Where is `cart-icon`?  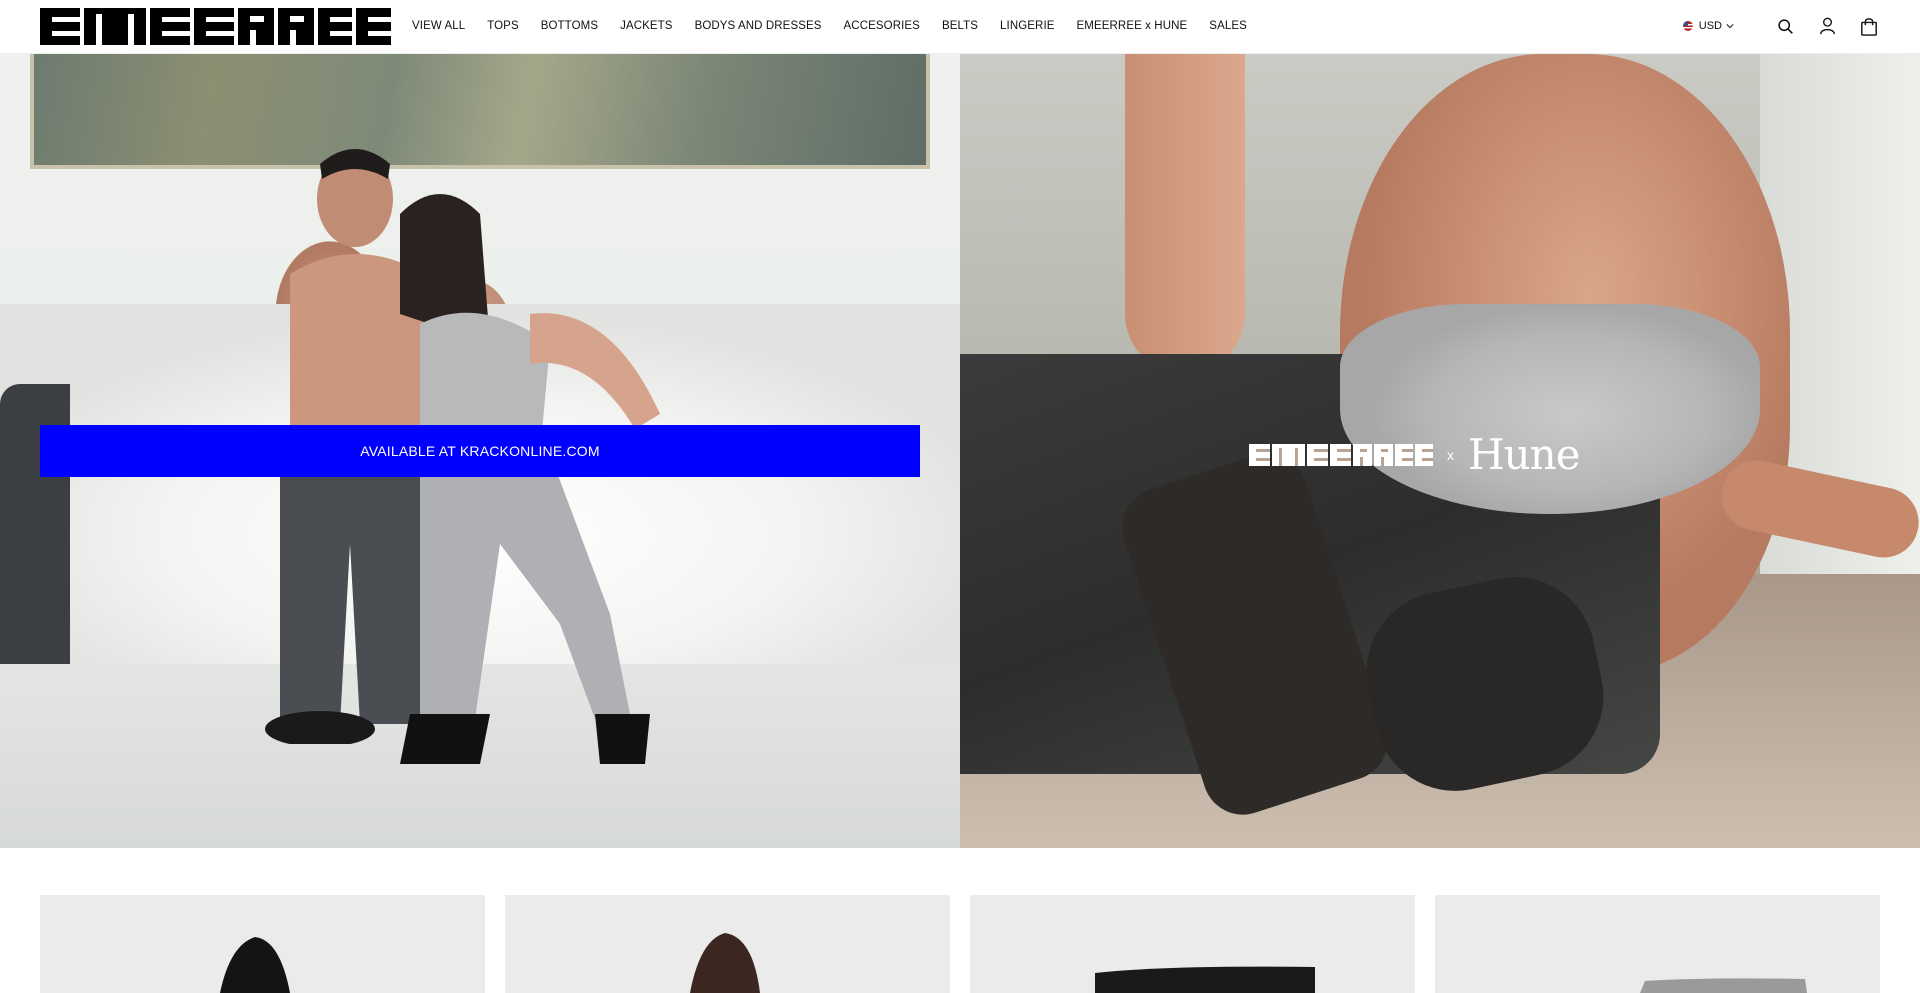 cart-icon is located at coordinates (1869, 26).